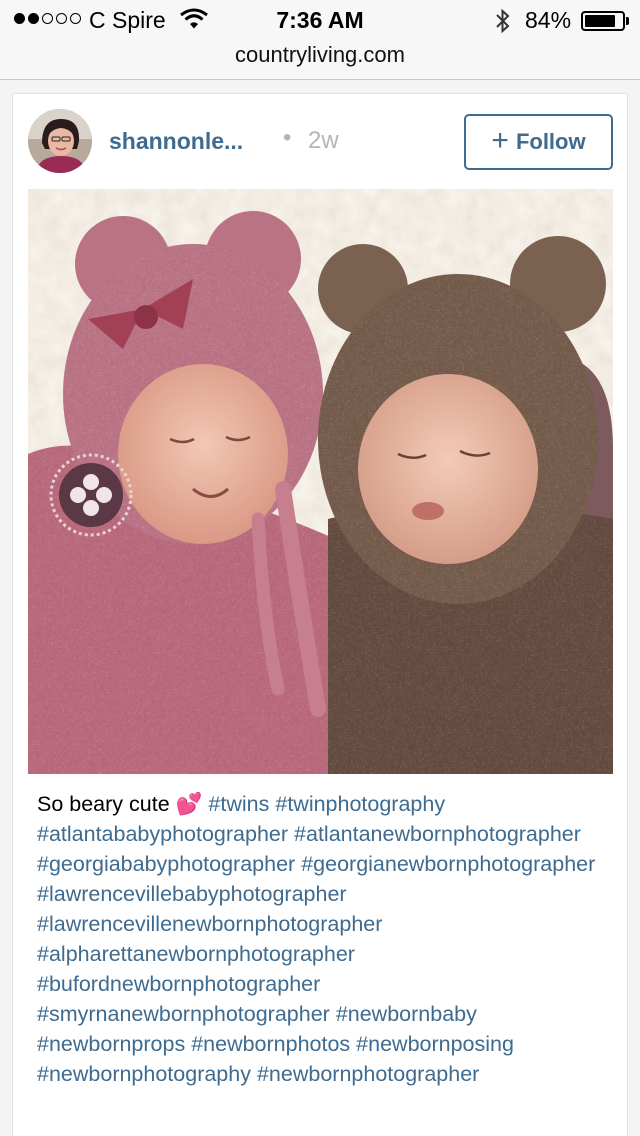  Describe the element at coordinates (238, 804) in the screenshot. I see `hashtag-link: #twins` at that location.